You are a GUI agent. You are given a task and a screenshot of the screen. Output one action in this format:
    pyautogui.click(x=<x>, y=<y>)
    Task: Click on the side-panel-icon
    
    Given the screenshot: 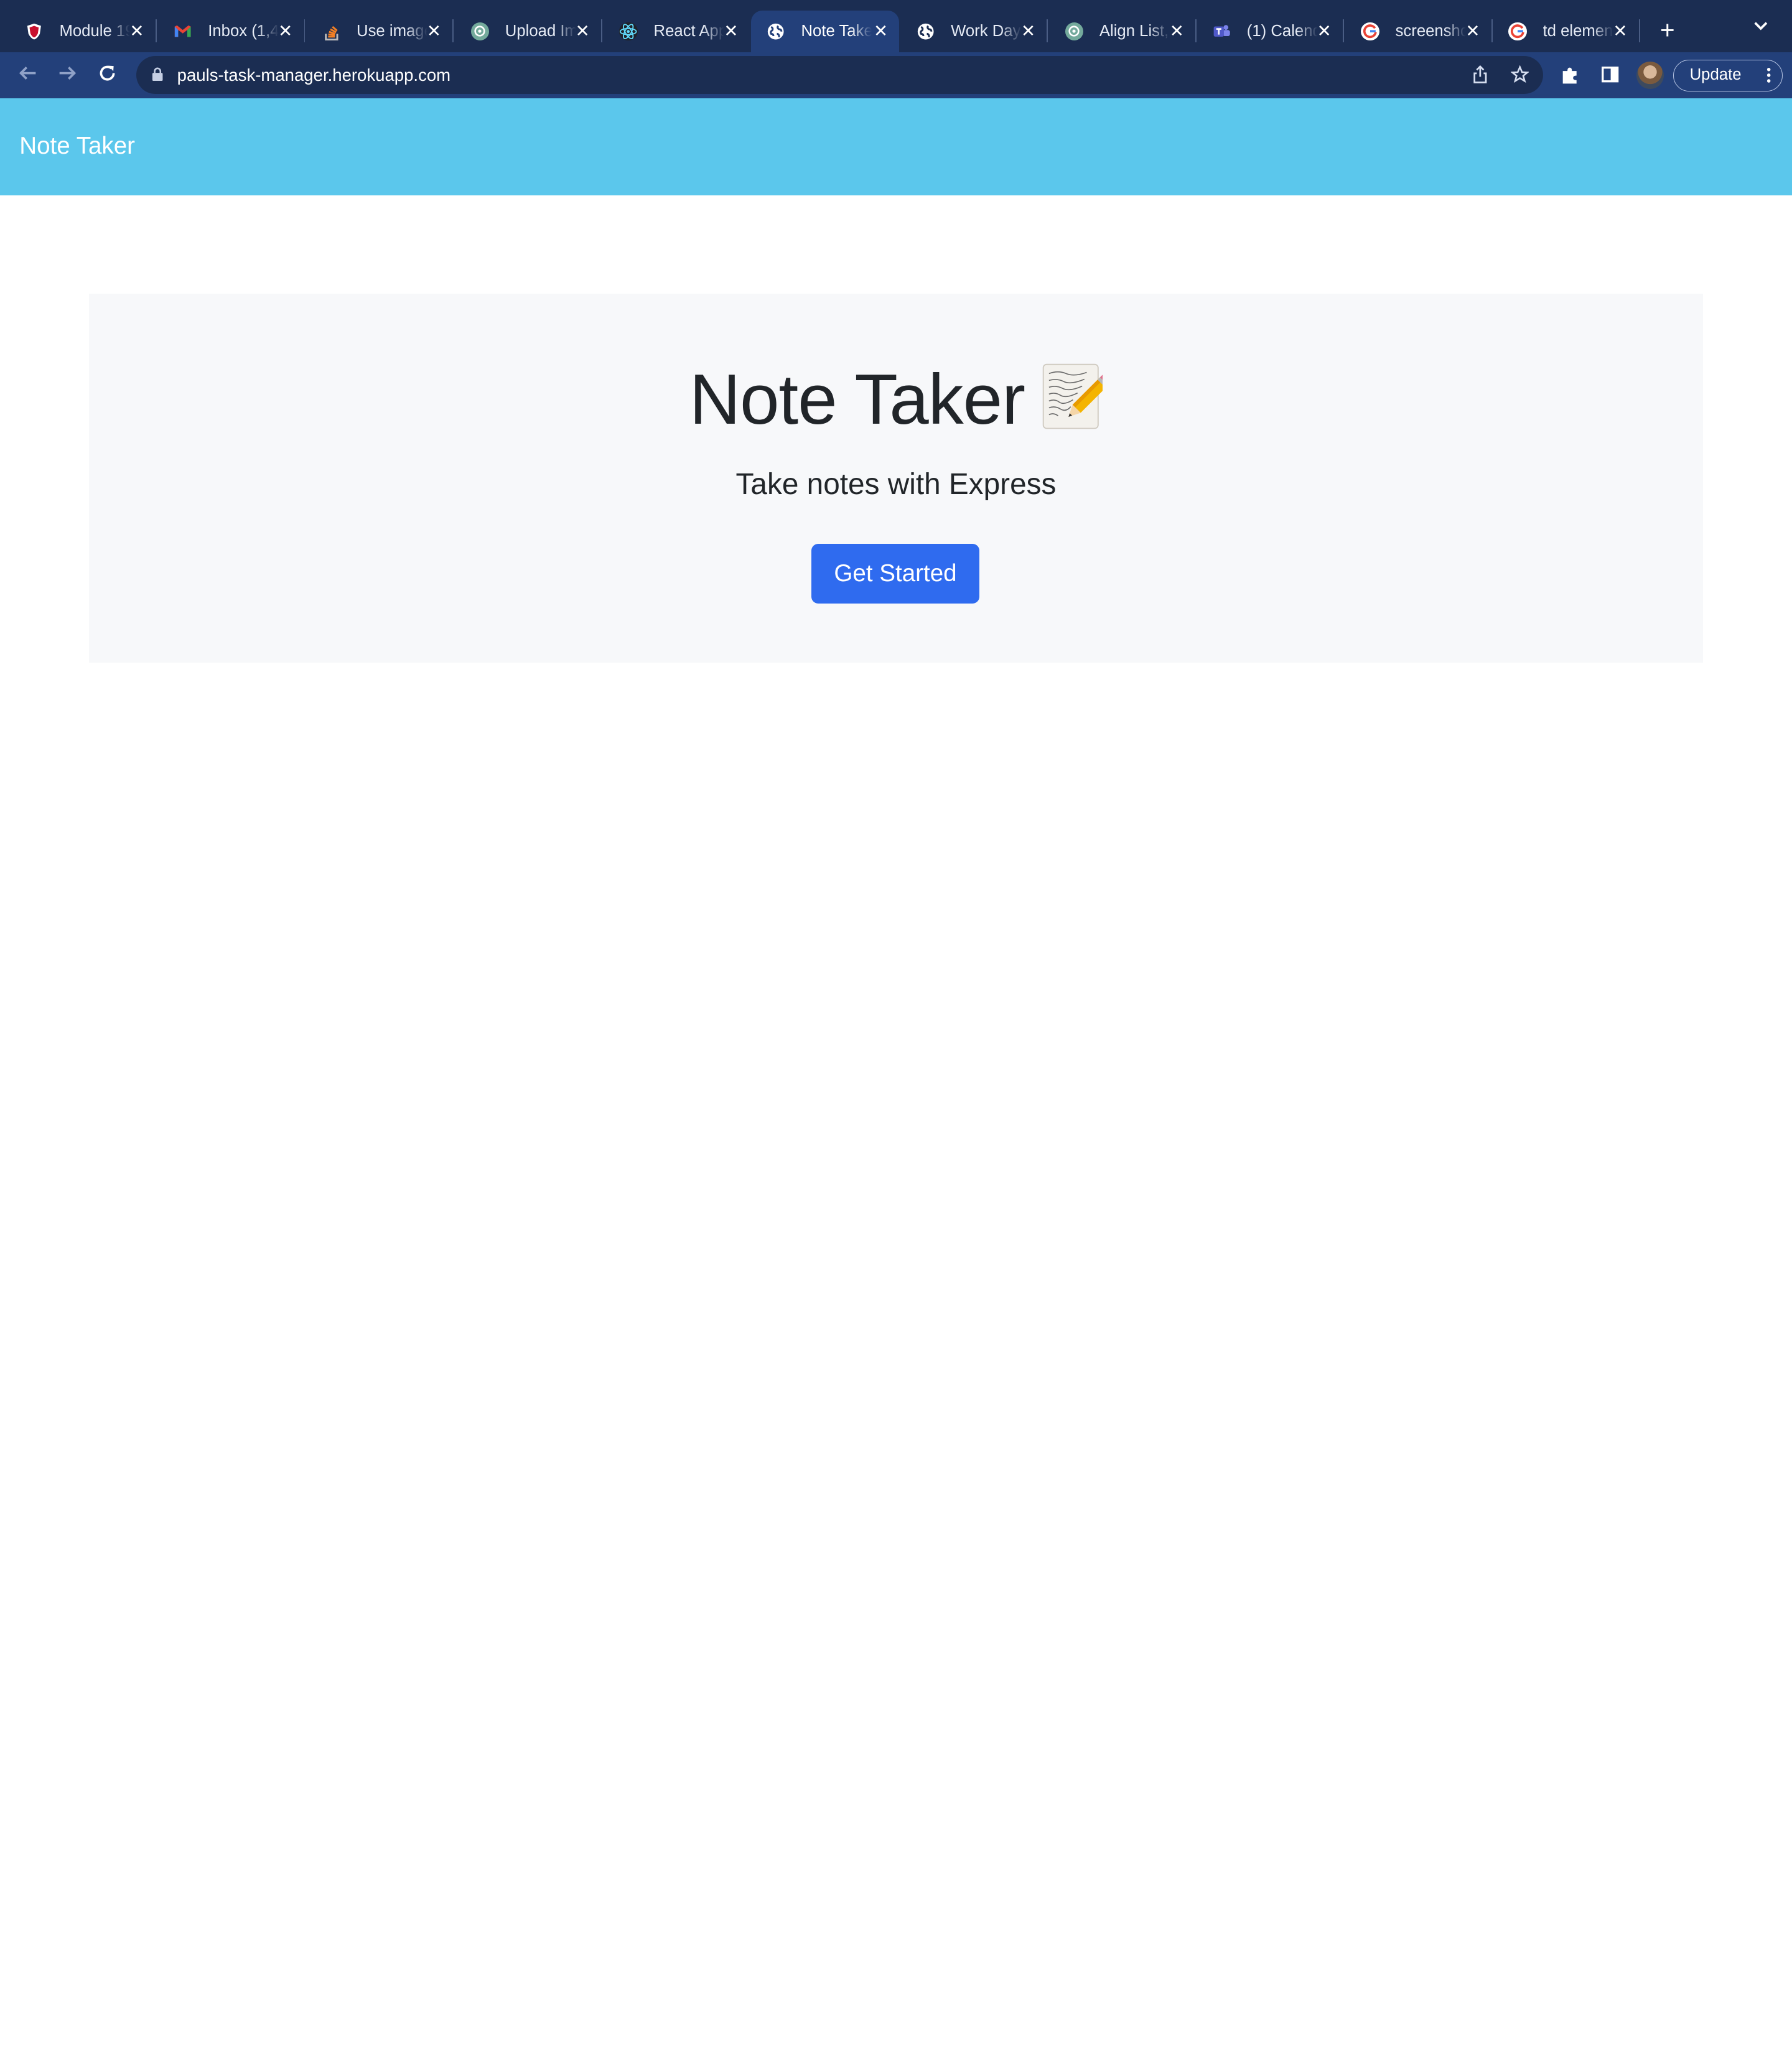 What is the action you would take?
    pyautogui.click(x=1610, y=75)
    